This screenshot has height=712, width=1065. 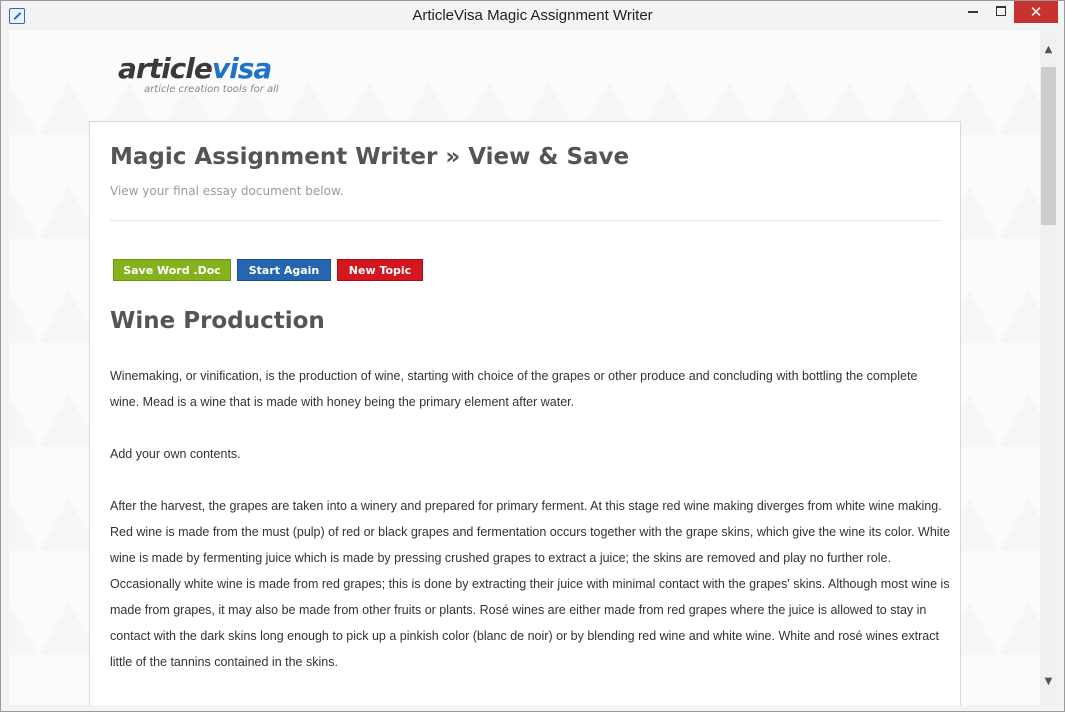 I want to click on minimize-icon, so click(x=973, y=11).